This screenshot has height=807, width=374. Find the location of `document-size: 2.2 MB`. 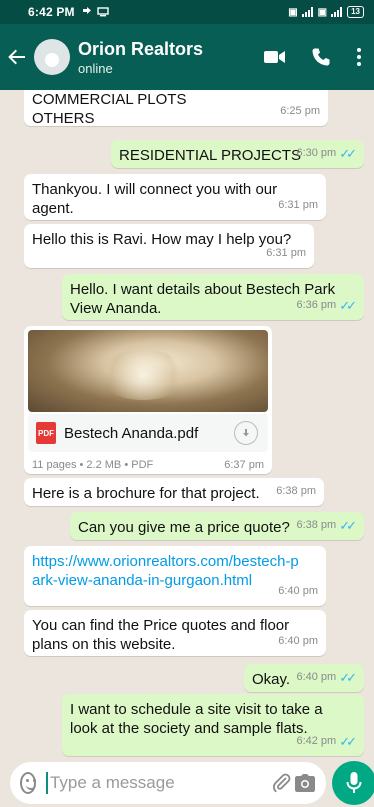

document-size: 2.2 MB is located at coordinates (104, 465).